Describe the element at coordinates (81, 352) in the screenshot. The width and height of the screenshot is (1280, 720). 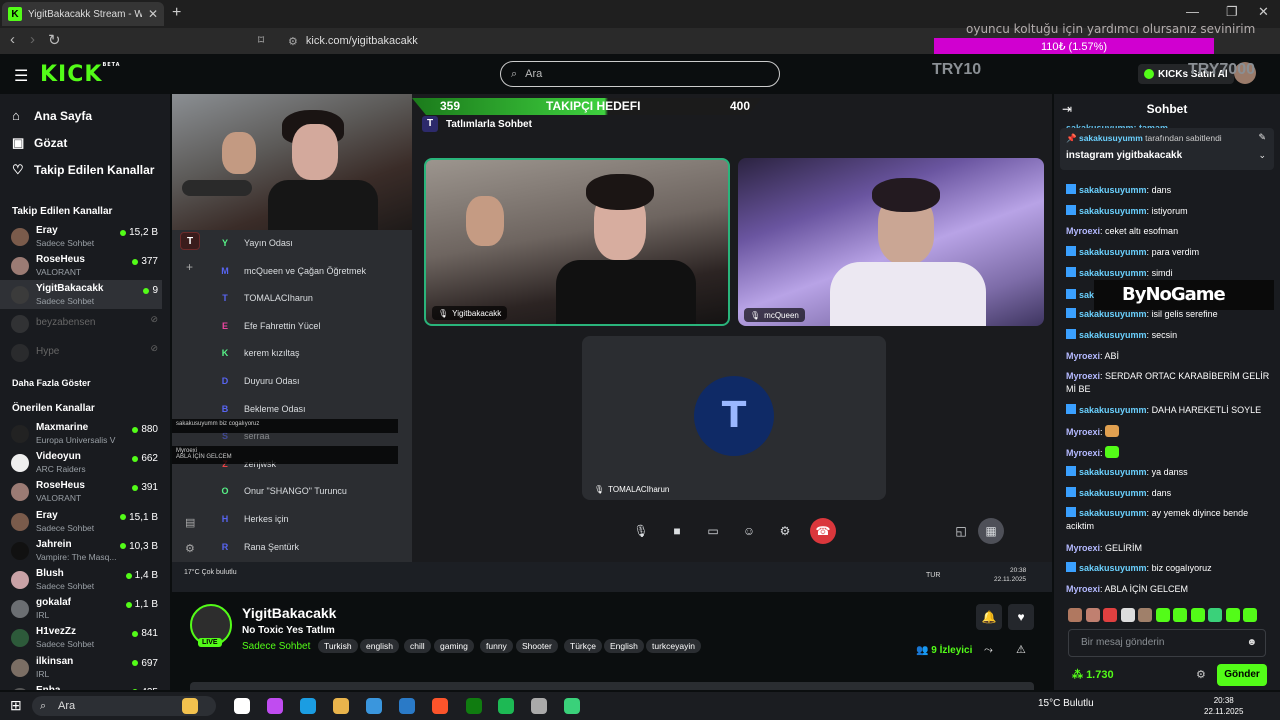
I see `sidebar-channel: Hype ⊘` at that location.